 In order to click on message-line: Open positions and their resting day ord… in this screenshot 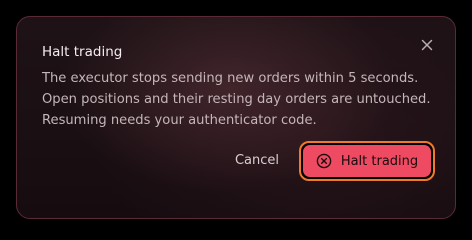, I will do `click(236, 99)`.